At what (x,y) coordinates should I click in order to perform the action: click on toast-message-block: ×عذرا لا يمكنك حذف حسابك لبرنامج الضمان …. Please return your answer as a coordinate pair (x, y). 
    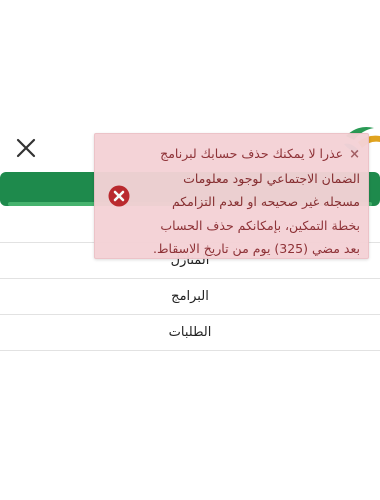
    Looking at the image, I should click on (251, 201).